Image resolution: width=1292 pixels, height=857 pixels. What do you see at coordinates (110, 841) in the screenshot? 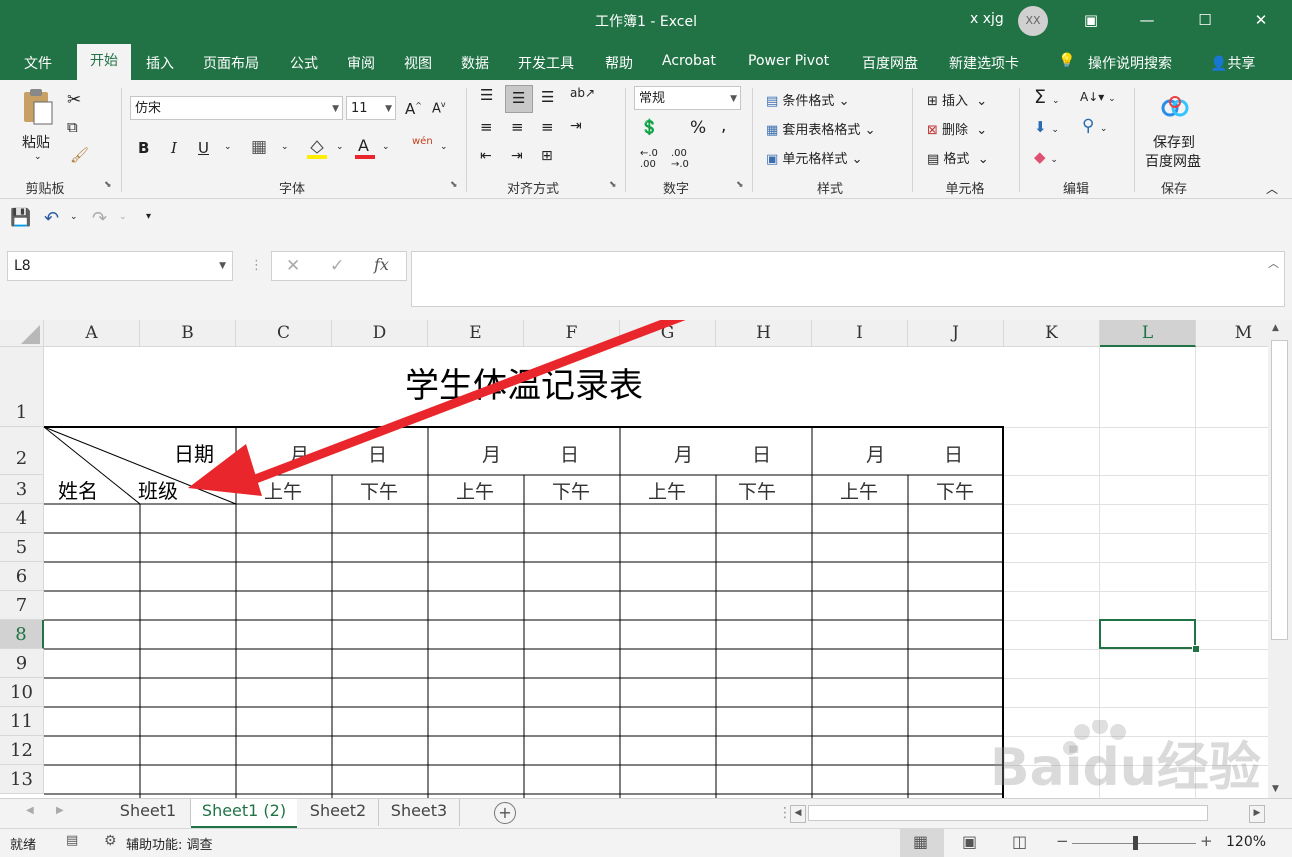
I see `accessibility-icon: ⚙` at bounding box center [110, 841].